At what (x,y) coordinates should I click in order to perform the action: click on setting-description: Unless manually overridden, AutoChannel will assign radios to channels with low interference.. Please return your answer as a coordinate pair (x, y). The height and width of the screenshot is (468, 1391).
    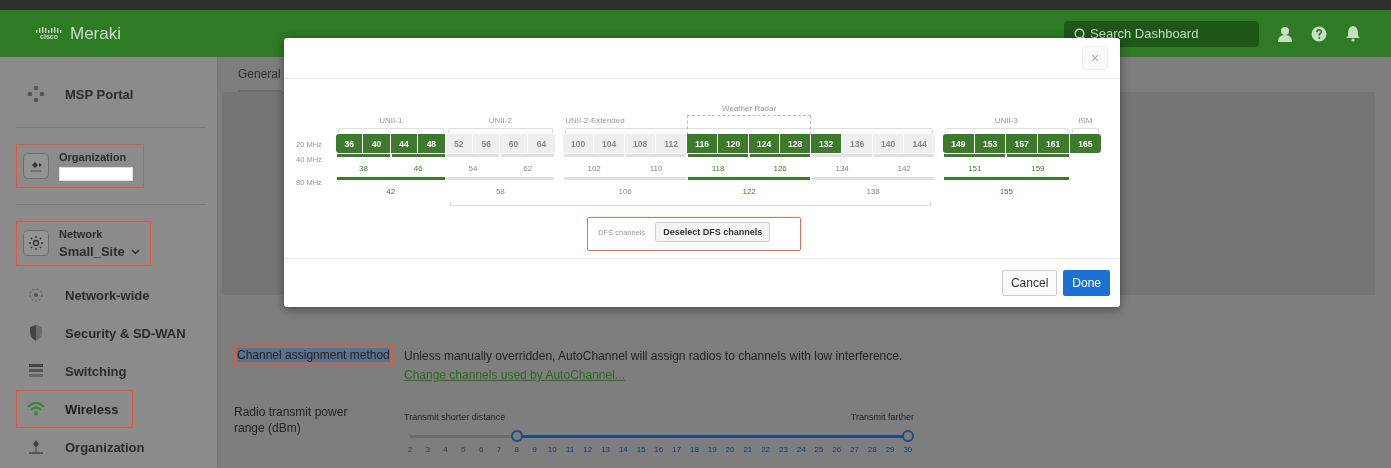
    Looking at the image, I should click on (654, 356).